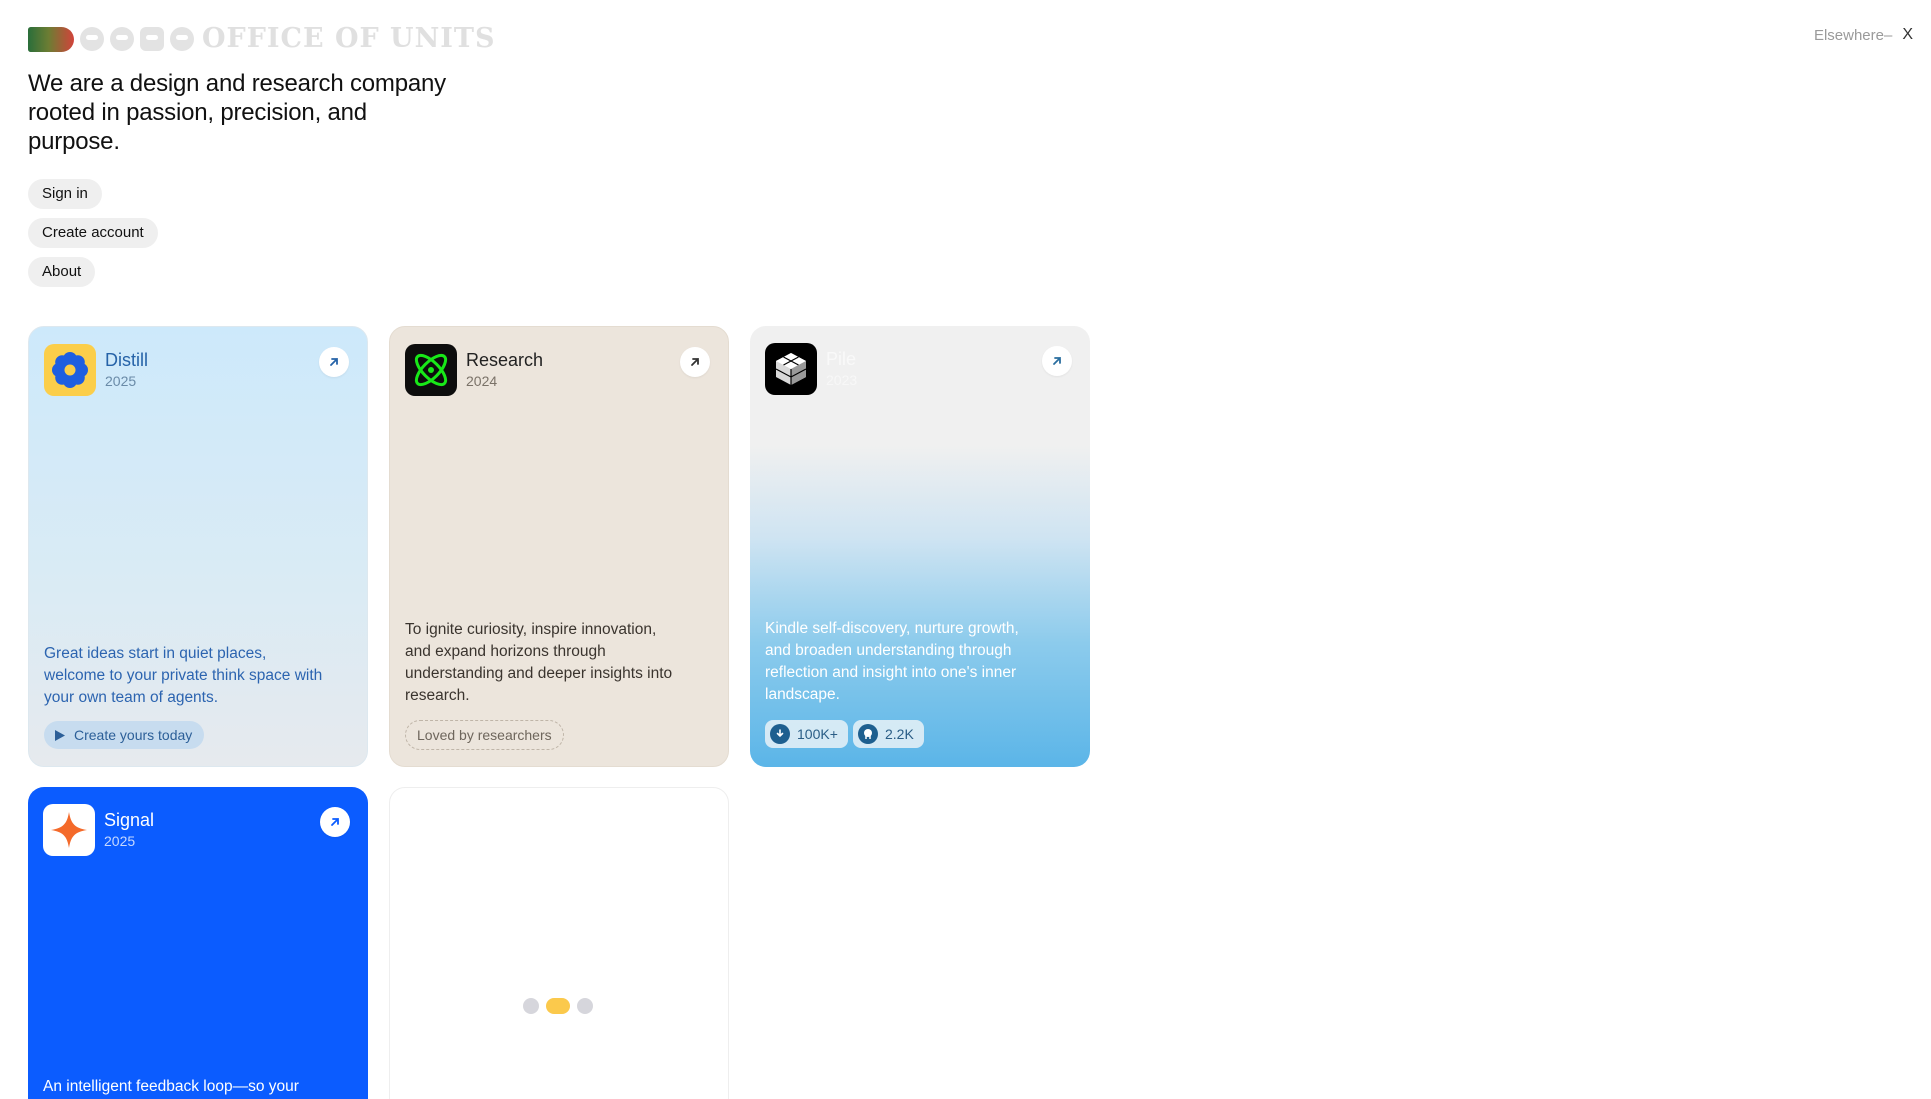 The image size is (1931, 1099). Describe the element at coordinates (92, 39) in the screenshot. I see `face-glyph-icon` at that location.